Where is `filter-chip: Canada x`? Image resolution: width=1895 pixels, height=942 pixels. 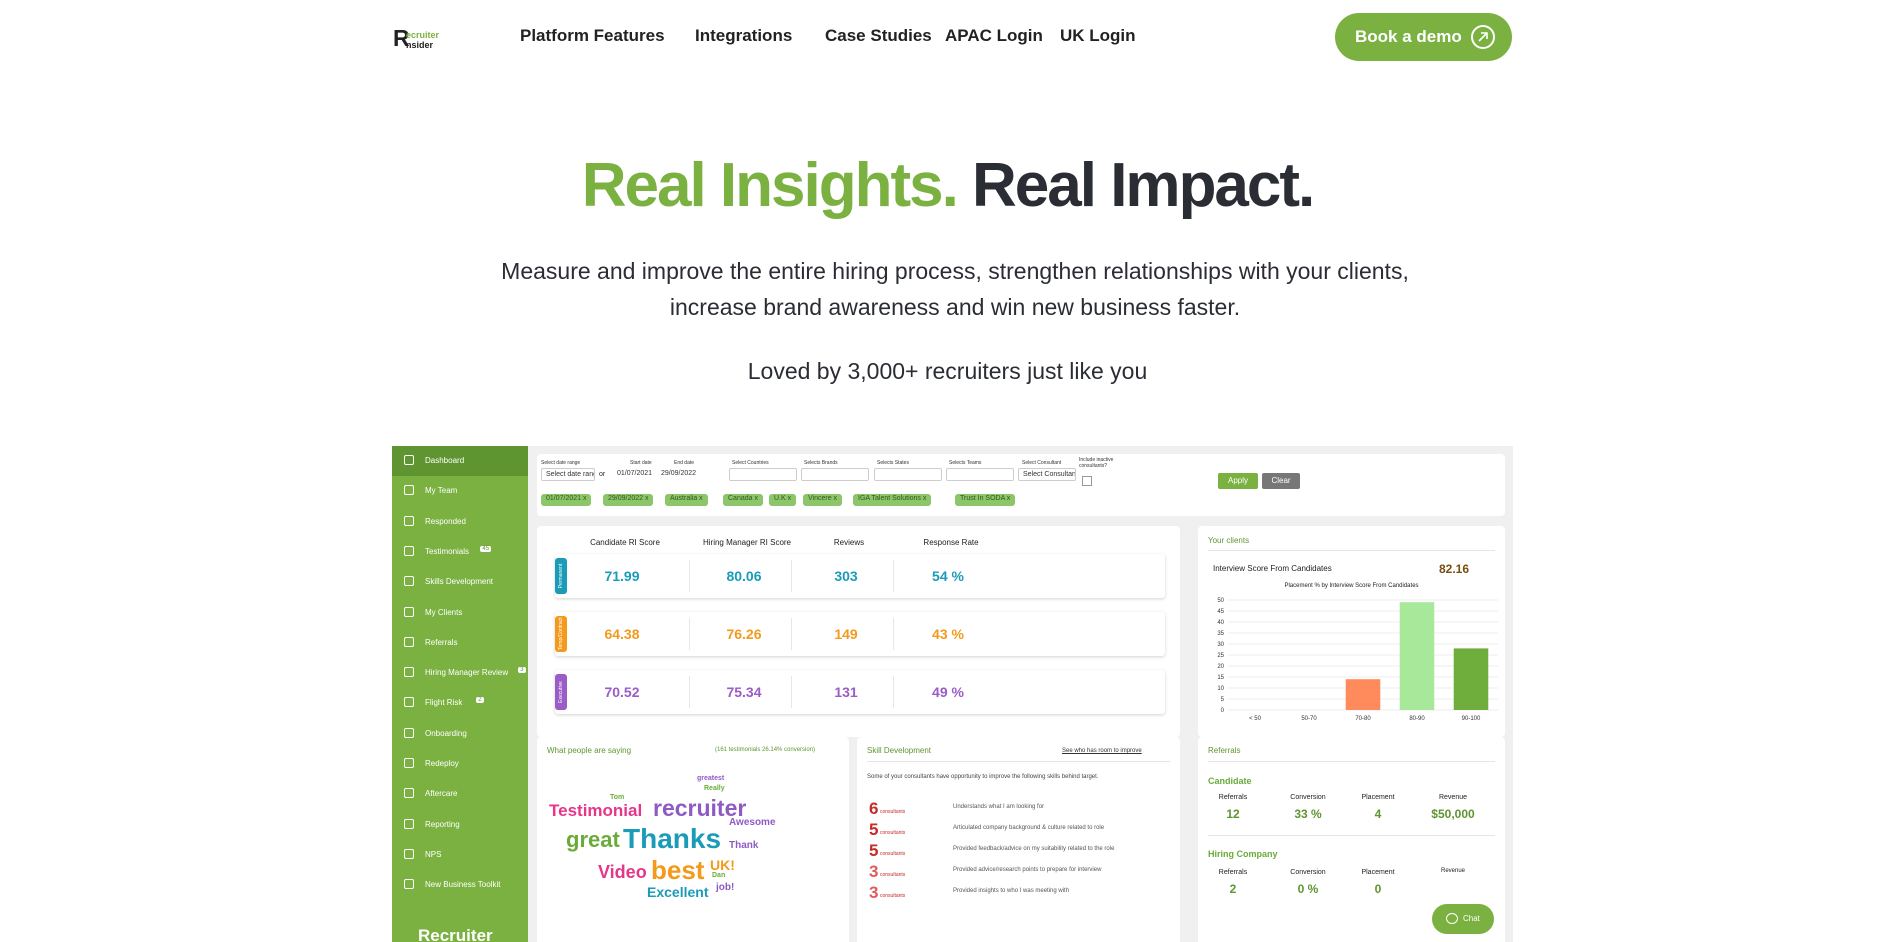 filter-chip: Canada x is located at coordinates (743, 500).